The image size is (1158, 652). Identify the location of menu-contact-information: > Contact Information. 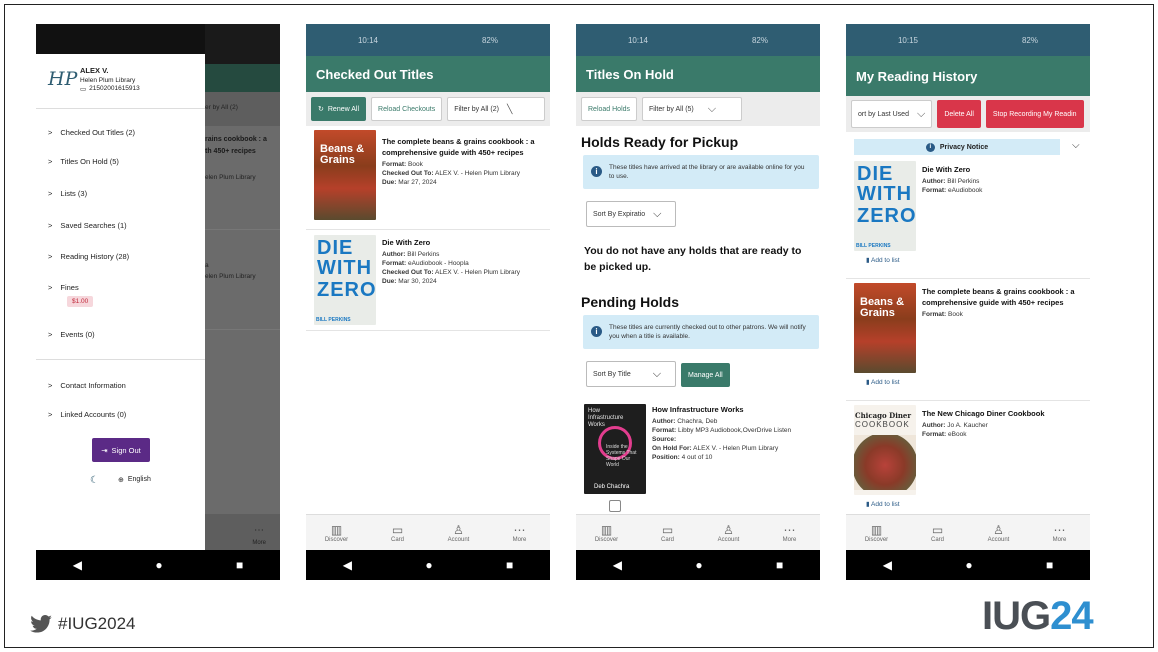
(87, 385).